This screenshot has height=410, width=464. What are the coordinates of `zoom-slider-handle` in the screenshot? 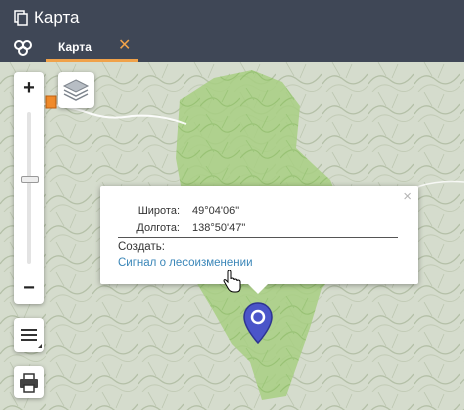 It's located at (30, 179).